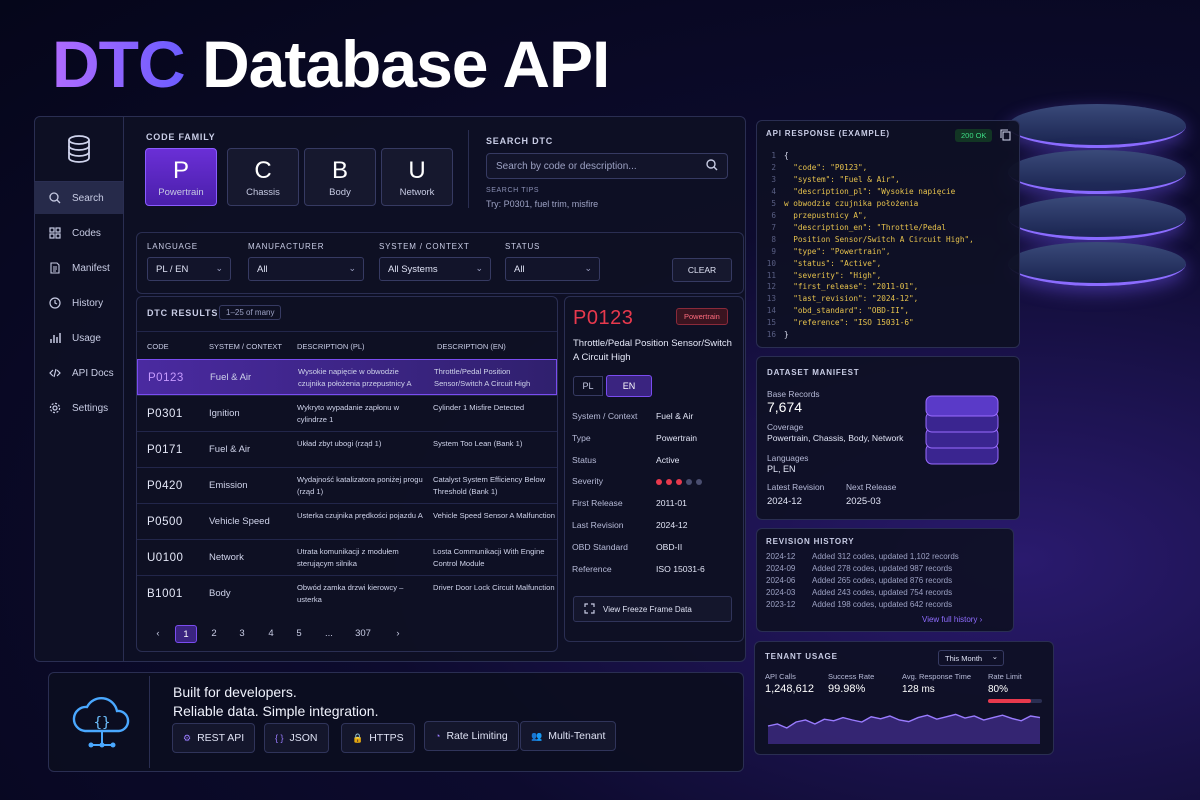  What do you see at coordinates (833, 275) in the screenshot?
I see `json-text: "severity": "High",` at bounding box center [833, 275].